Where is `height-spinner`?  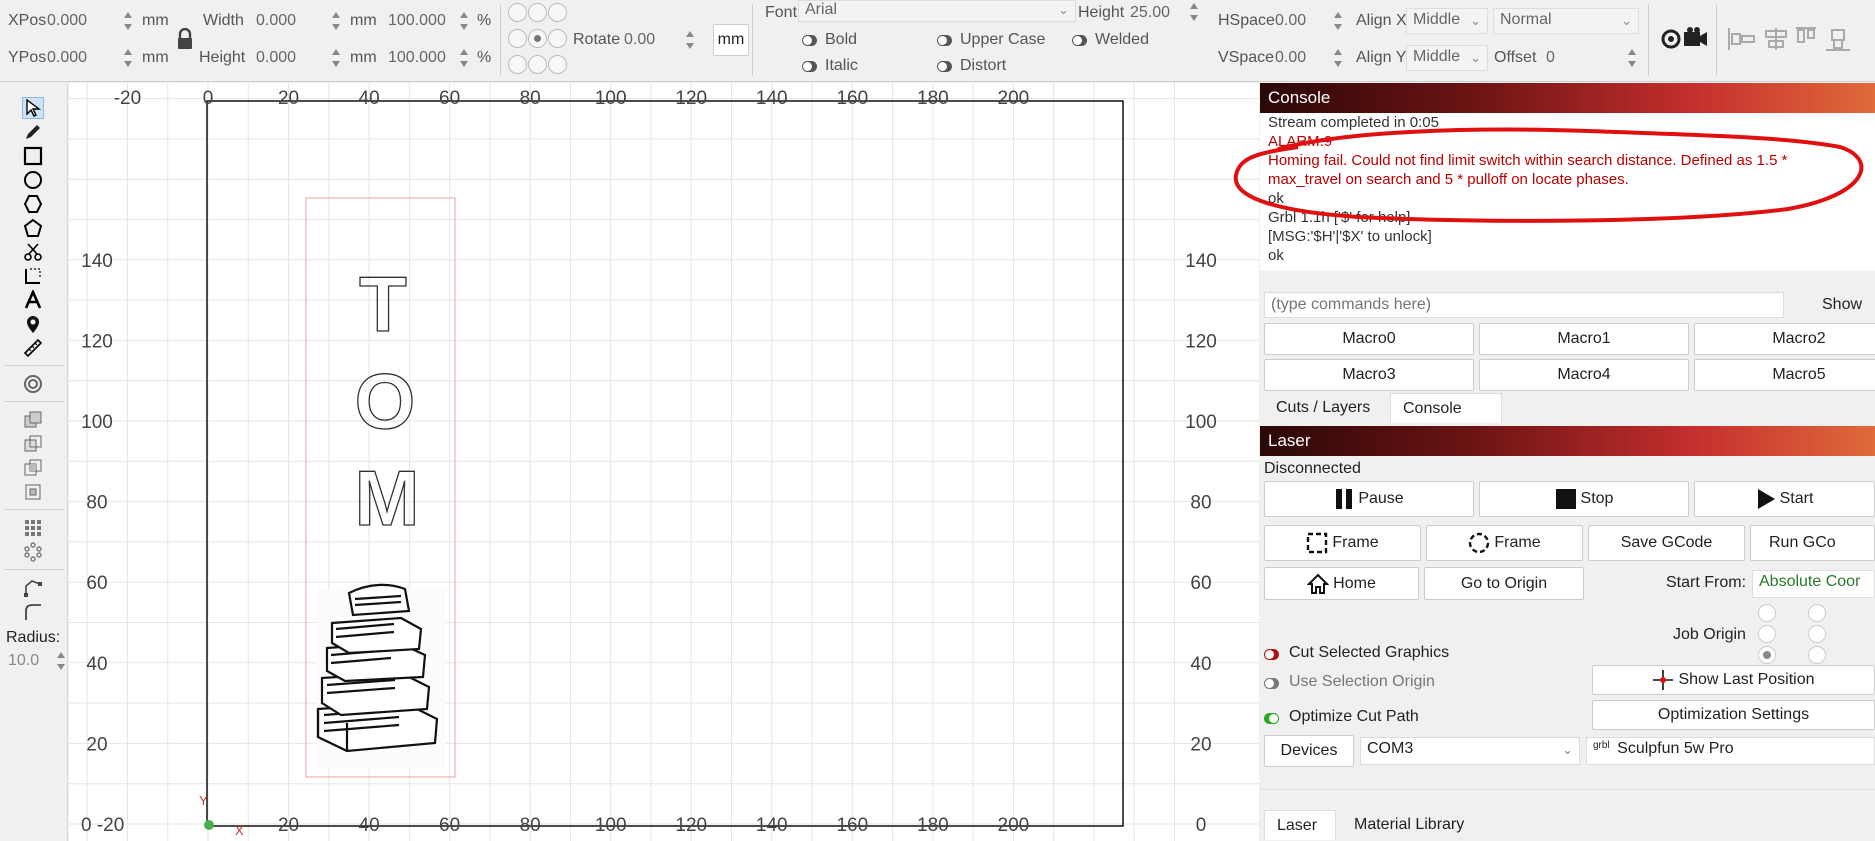 height-spinner is located at coordinates (336, 58).